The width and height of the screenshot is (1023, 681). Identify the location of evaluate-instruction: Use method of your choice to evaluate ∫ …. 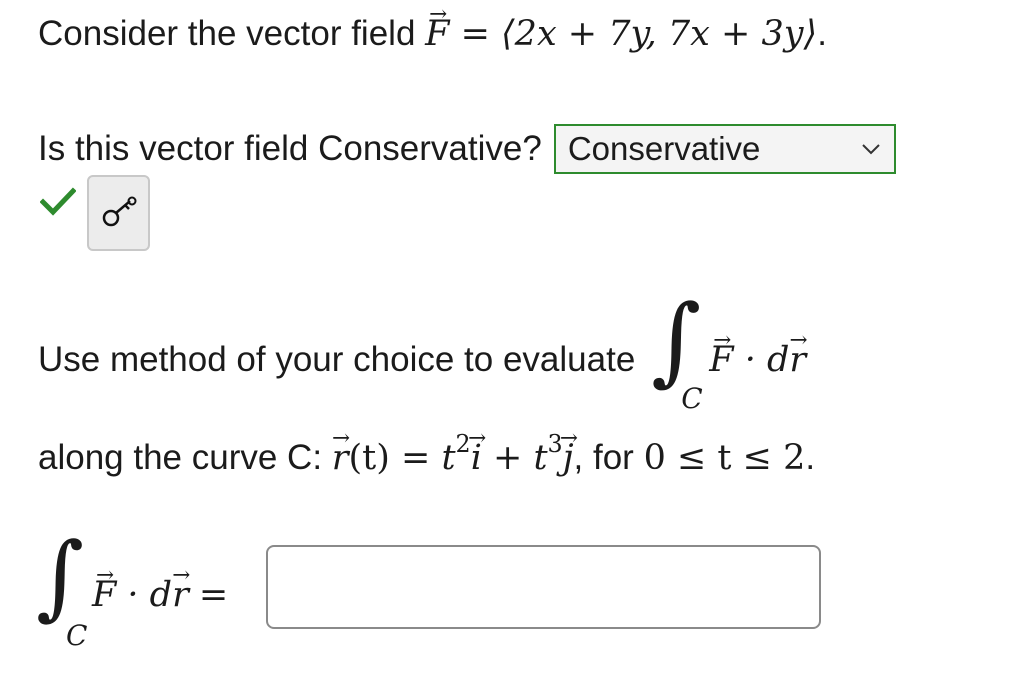
(422, 352).